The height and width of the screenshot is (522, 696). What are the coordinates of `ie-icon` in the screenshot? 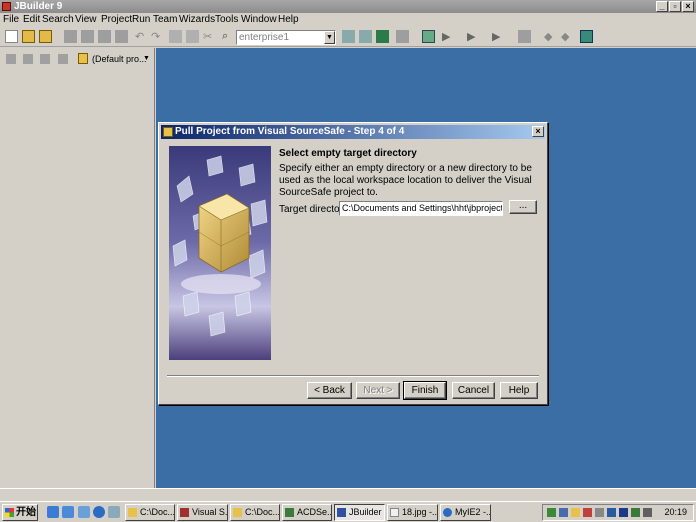 It's located at (53, 512).